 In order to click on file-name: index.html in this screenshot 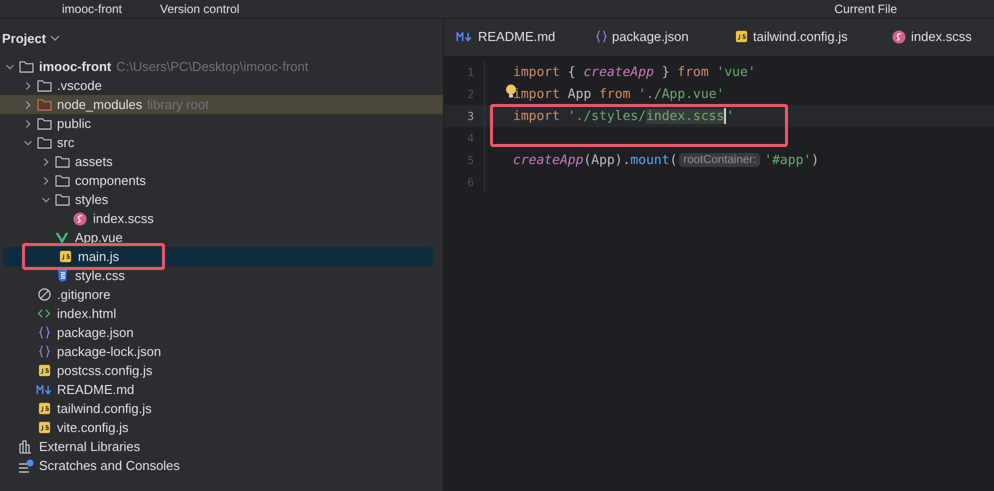, I will do `click(86, 313)`.